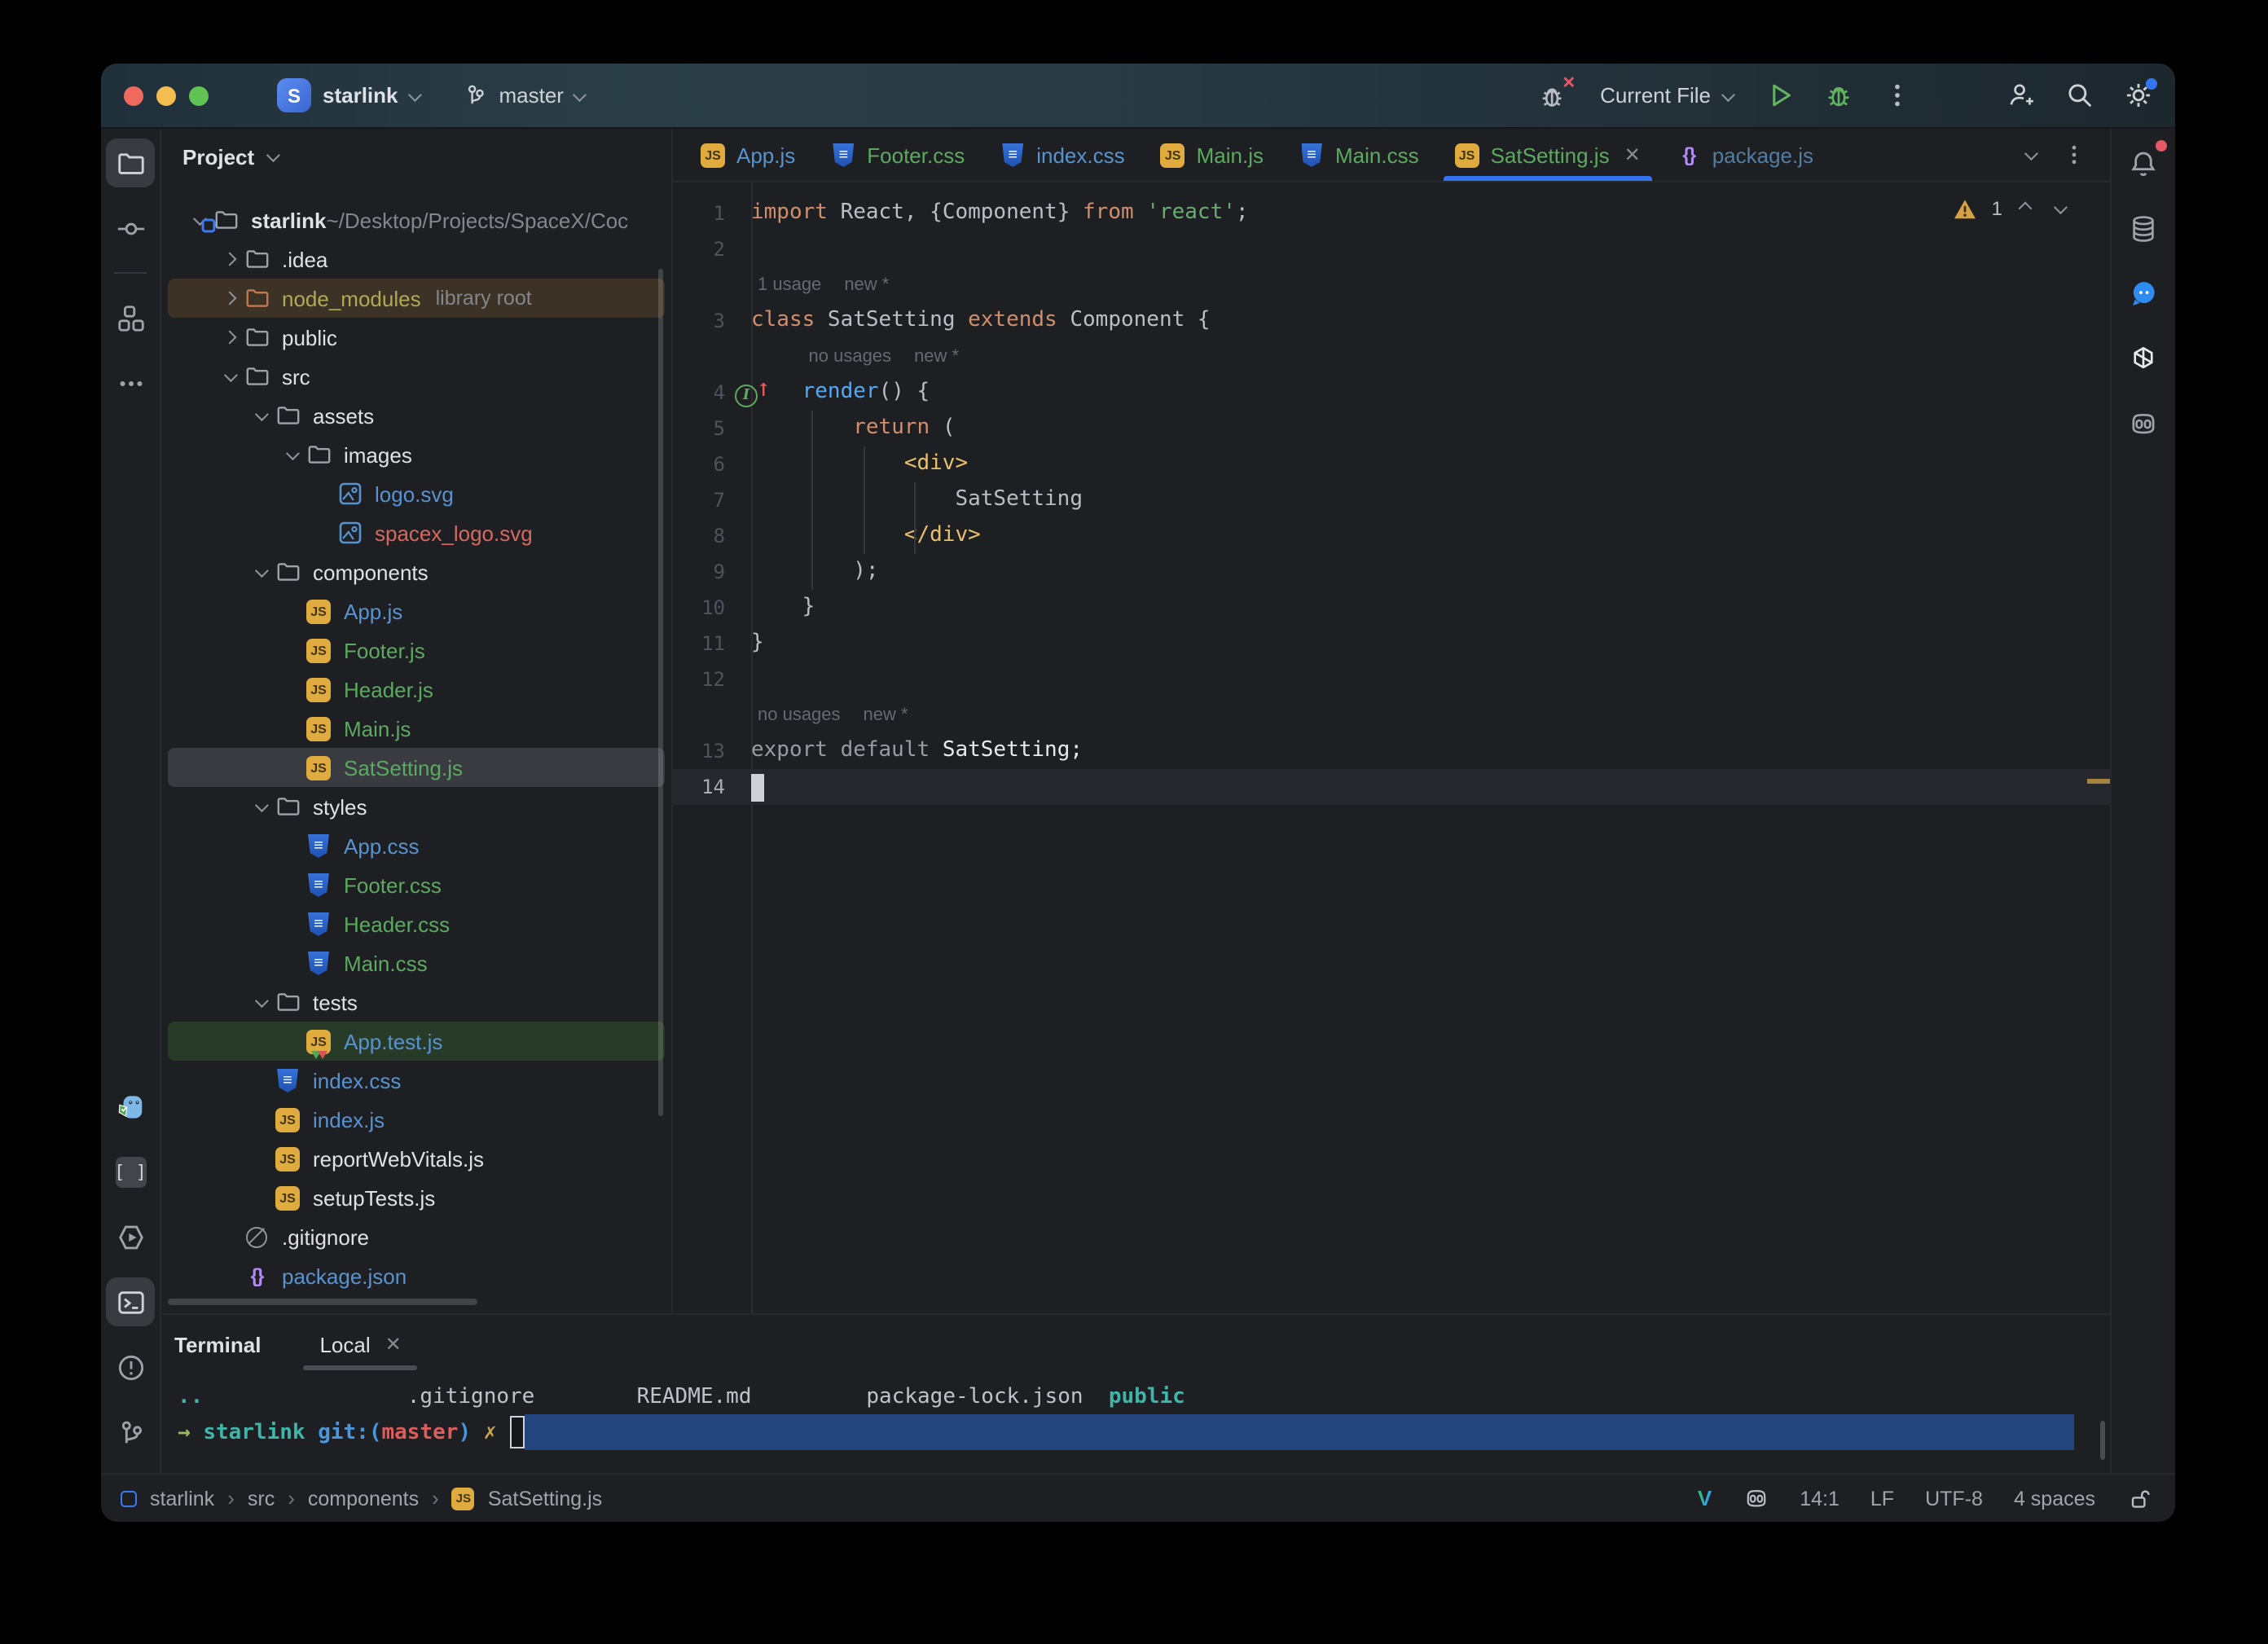 This screenshot has height=1644, width=2268. What do you see at coordinates (416, 1119) in the screenshot?
I see `tree-item-index.js: JS index.js` at bounding box center [416, 1119].